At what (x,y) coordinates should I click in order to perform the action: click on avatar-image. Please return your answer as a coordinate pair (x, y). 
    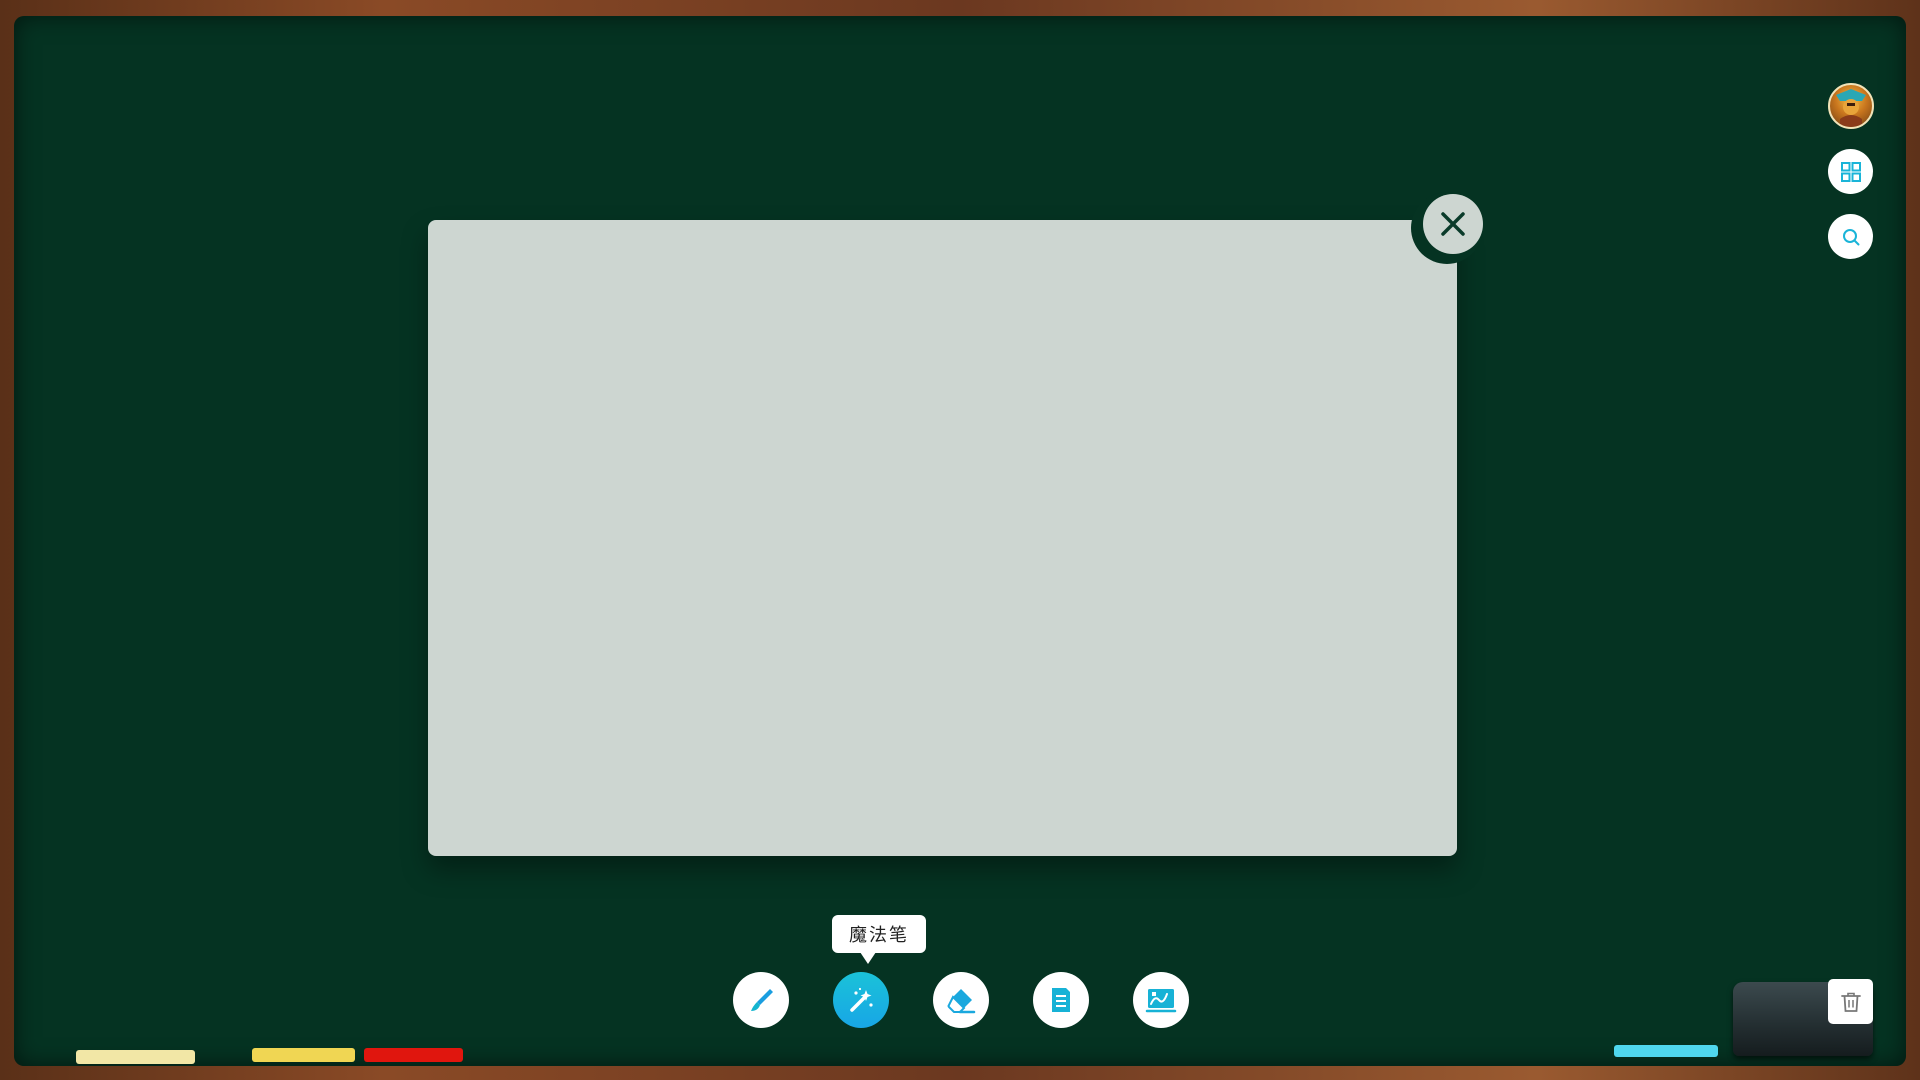
    Looking at the image, I should click on (1851, 108).